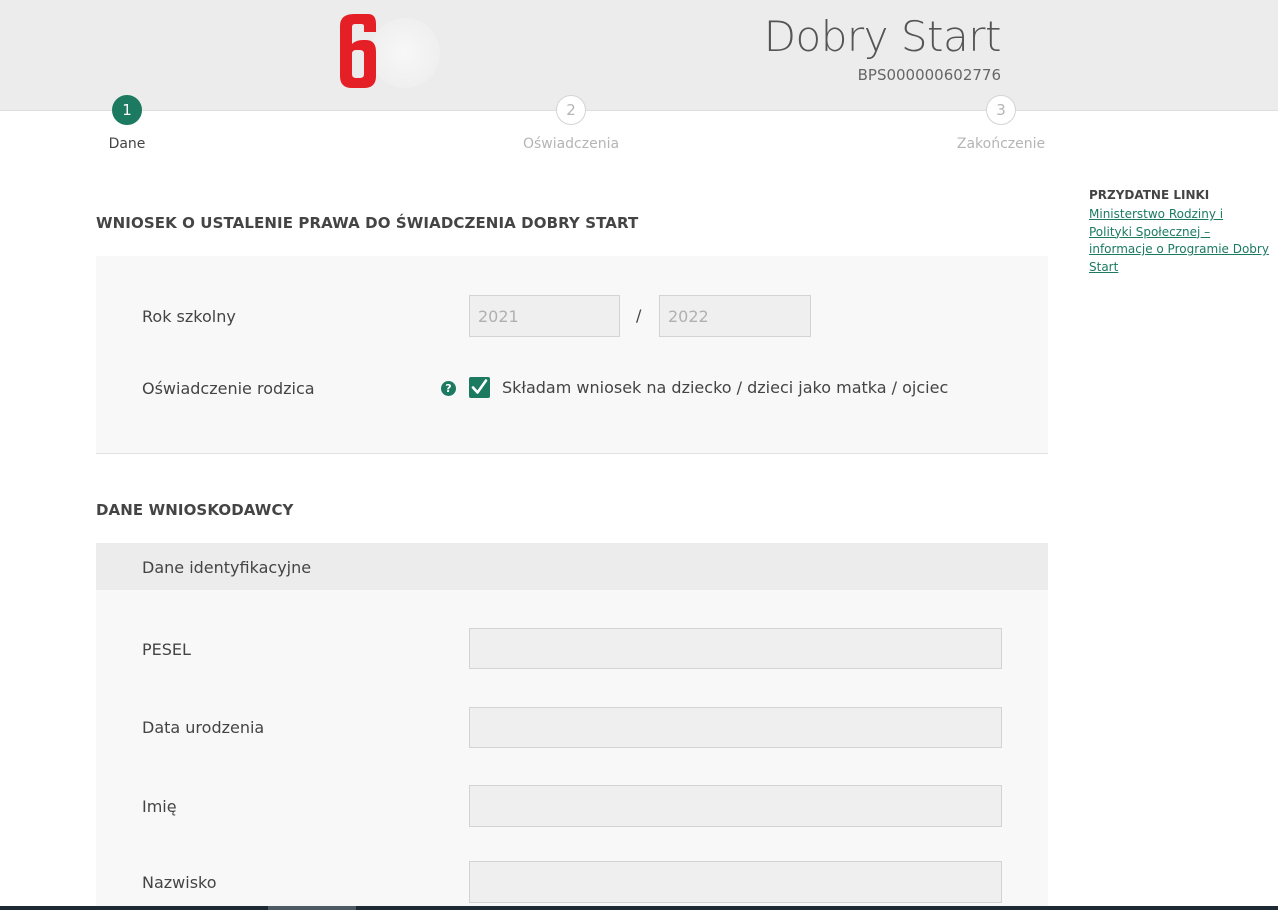  I want to click on last-name-input, so click(735, 882).